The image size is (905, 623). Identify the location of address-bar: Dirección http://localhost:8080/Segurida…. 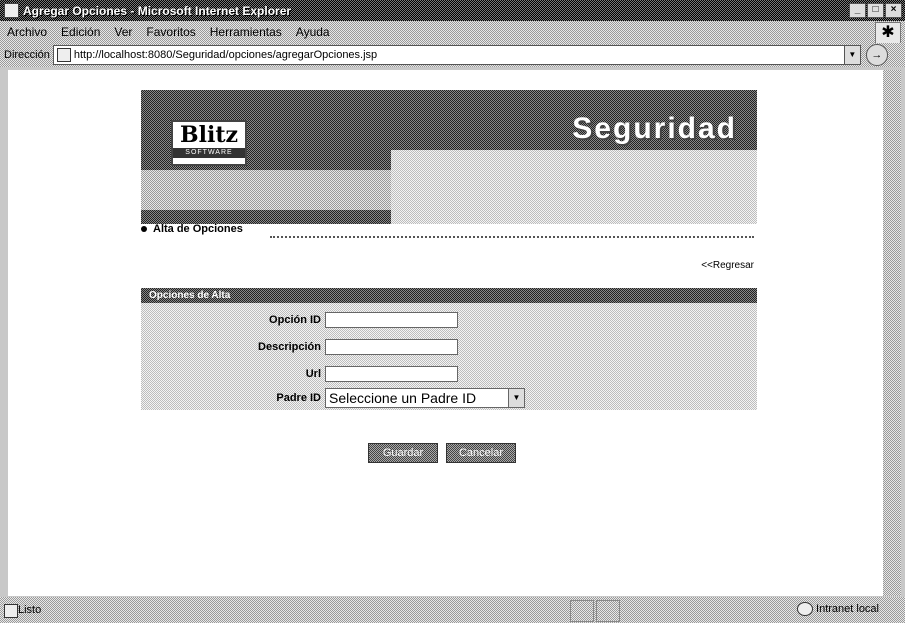
(452, 55).